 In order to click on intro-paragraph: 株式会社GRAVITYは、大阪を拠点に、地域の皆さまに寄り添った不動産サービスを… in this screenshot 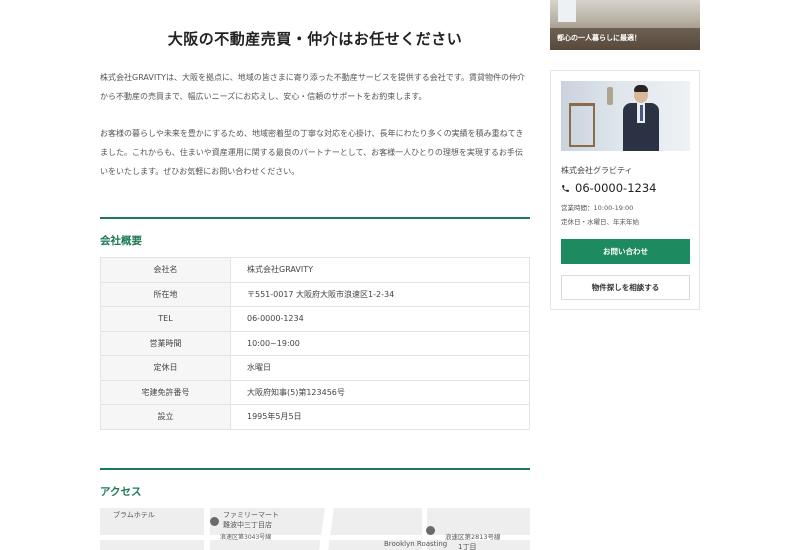, I will do `click(312, 87)`.